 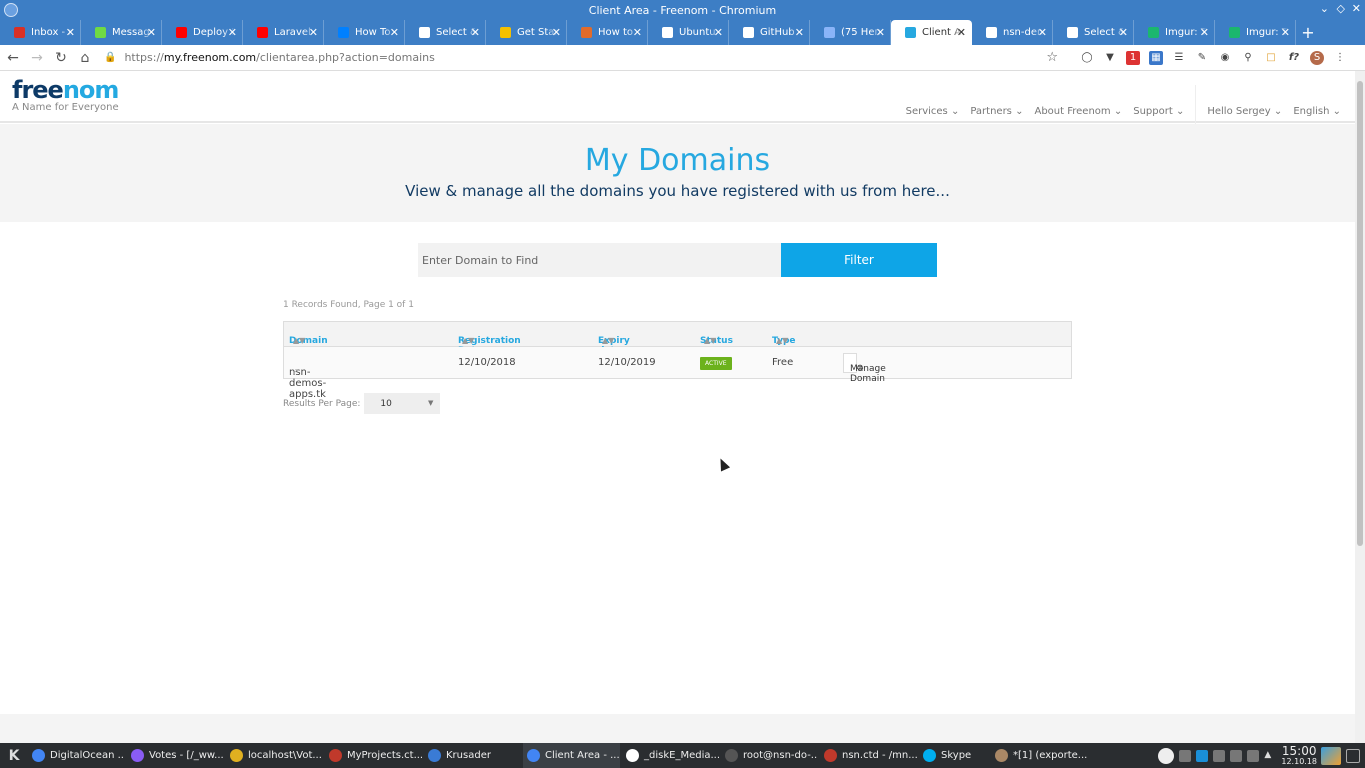 What do you see at coordinates (859, 260) in the screenshot?
I see `filter-button: Filter` at bounding box center [859, 260].